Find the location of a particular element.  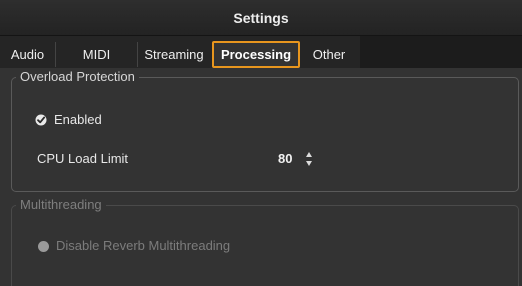

cpu-load-limit-value: 80 is located at coordinates (285, 158).